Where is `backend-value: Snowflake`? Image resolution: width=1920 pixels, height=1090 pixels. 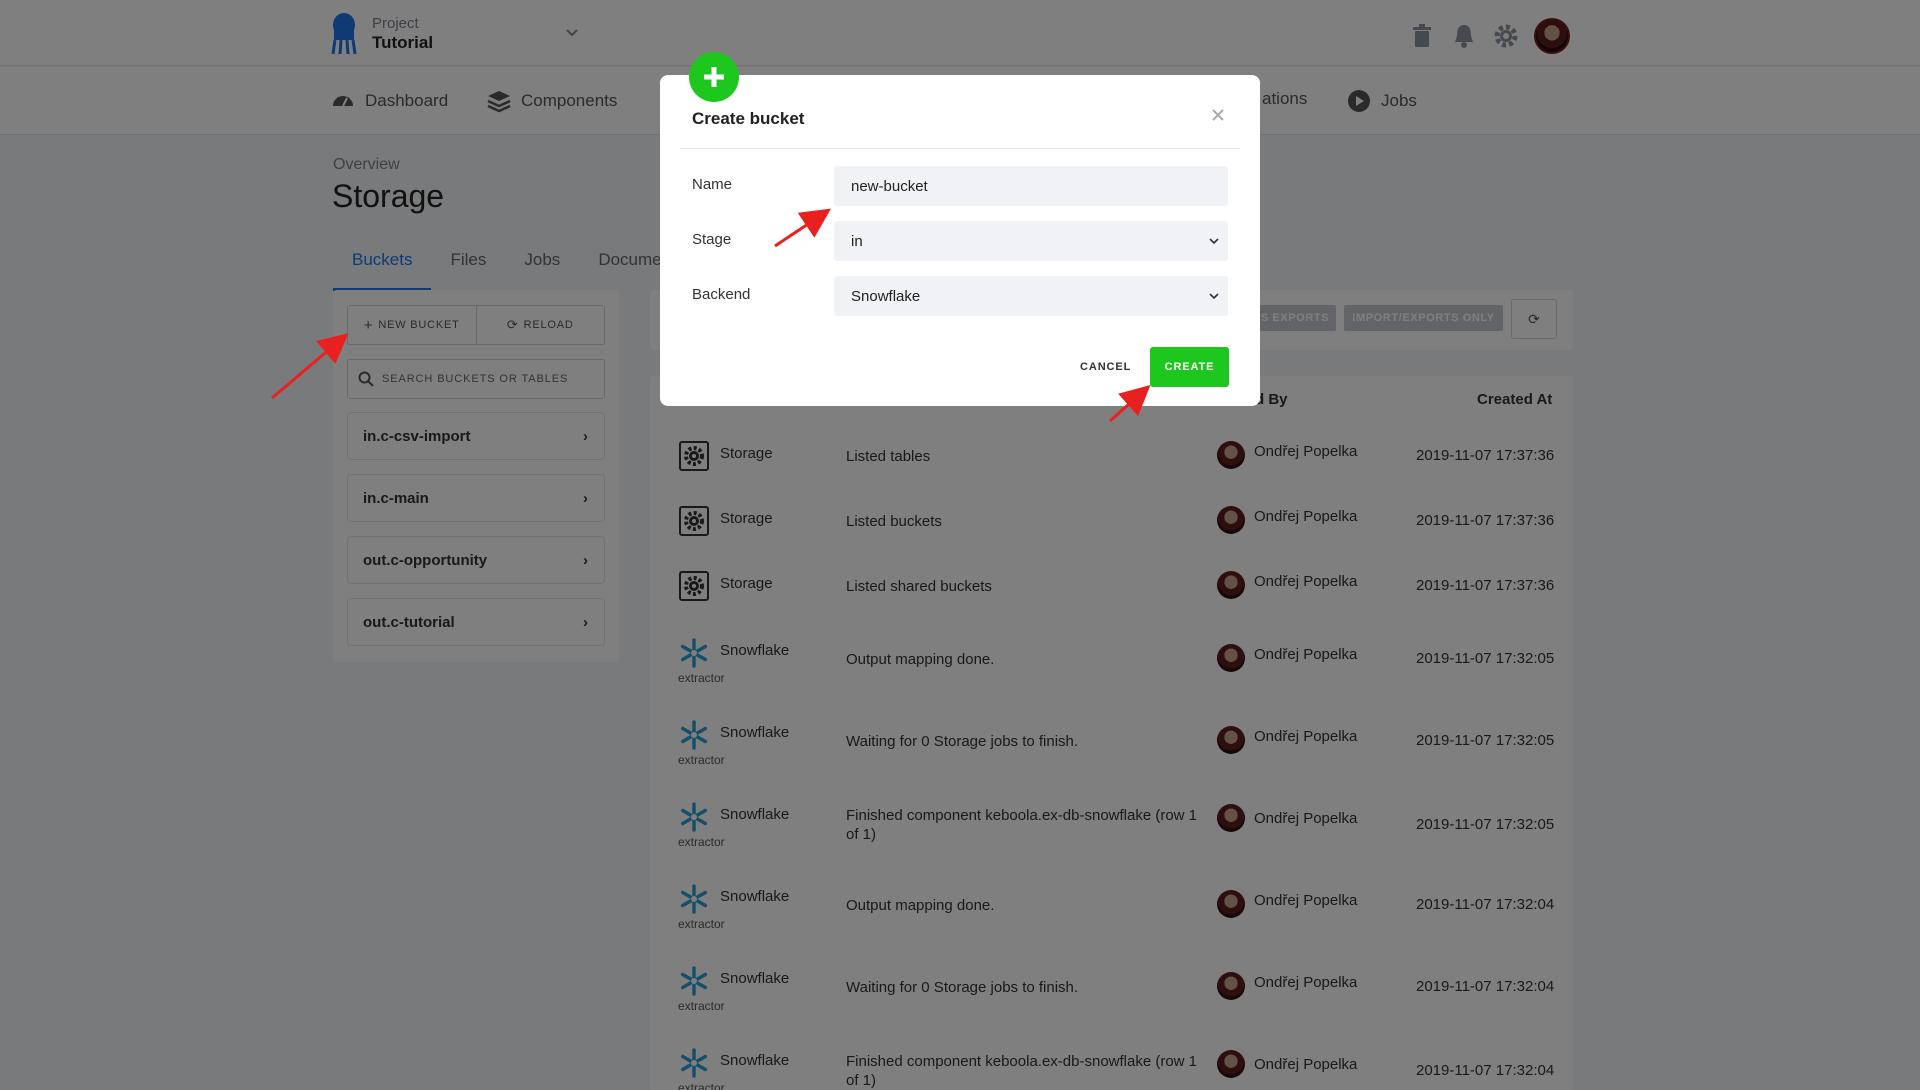 backend-value: Snowflake is located at coordinates (886, 296).